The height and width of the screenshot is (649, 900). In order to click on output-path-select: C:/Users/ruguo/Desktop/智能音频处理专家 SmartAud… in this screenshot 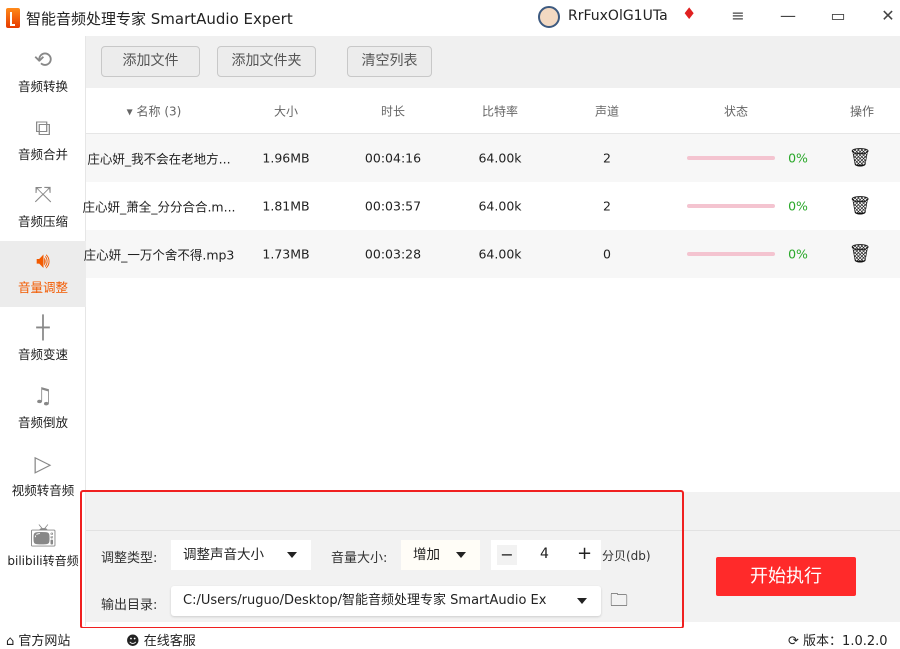, I will do `click(386, 601)`.